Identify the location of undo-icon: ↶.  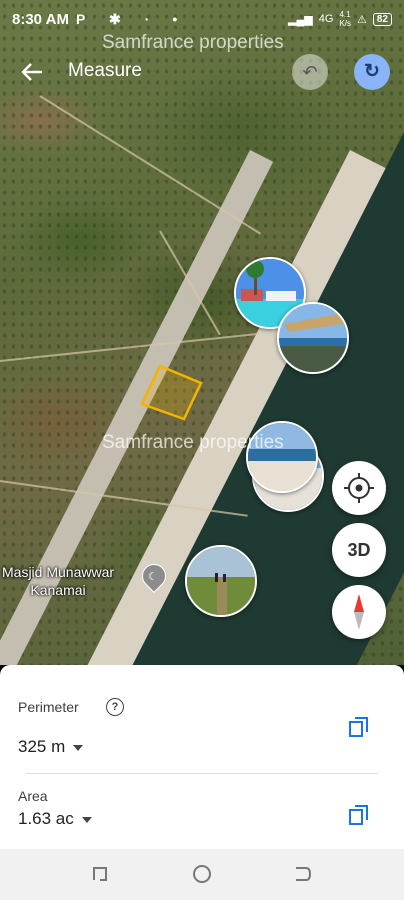
(310, 72).